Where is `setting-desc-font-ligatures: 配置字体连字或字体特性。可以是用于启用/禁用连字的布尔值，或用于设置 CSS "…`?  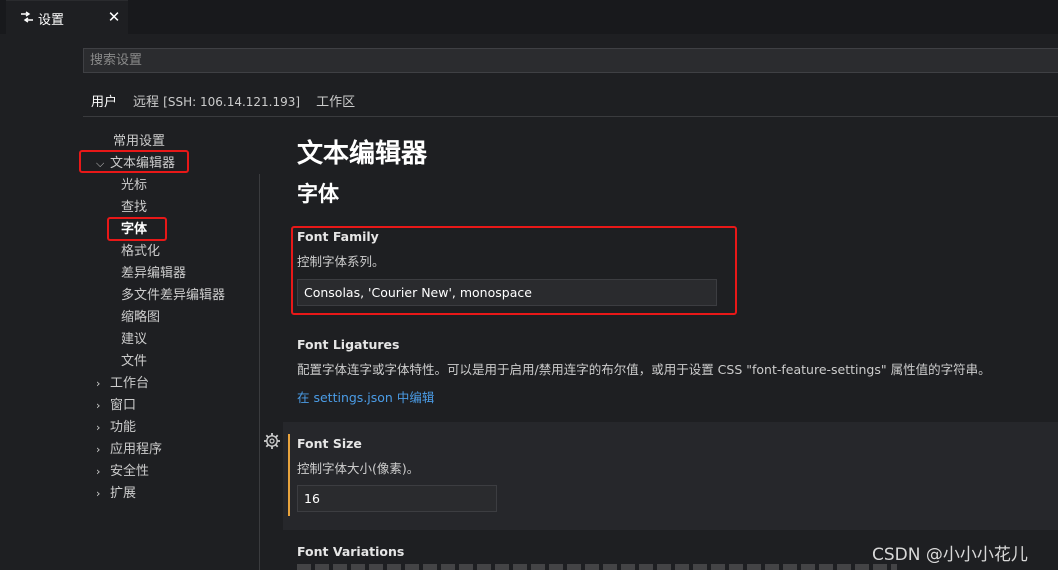
setting-desc-font-ligatures: 配置字体连字或字体特性。可以是用于启用/禁用连字的布尔值，或用于设置 CSS "… is located at coordinates (644, 369).